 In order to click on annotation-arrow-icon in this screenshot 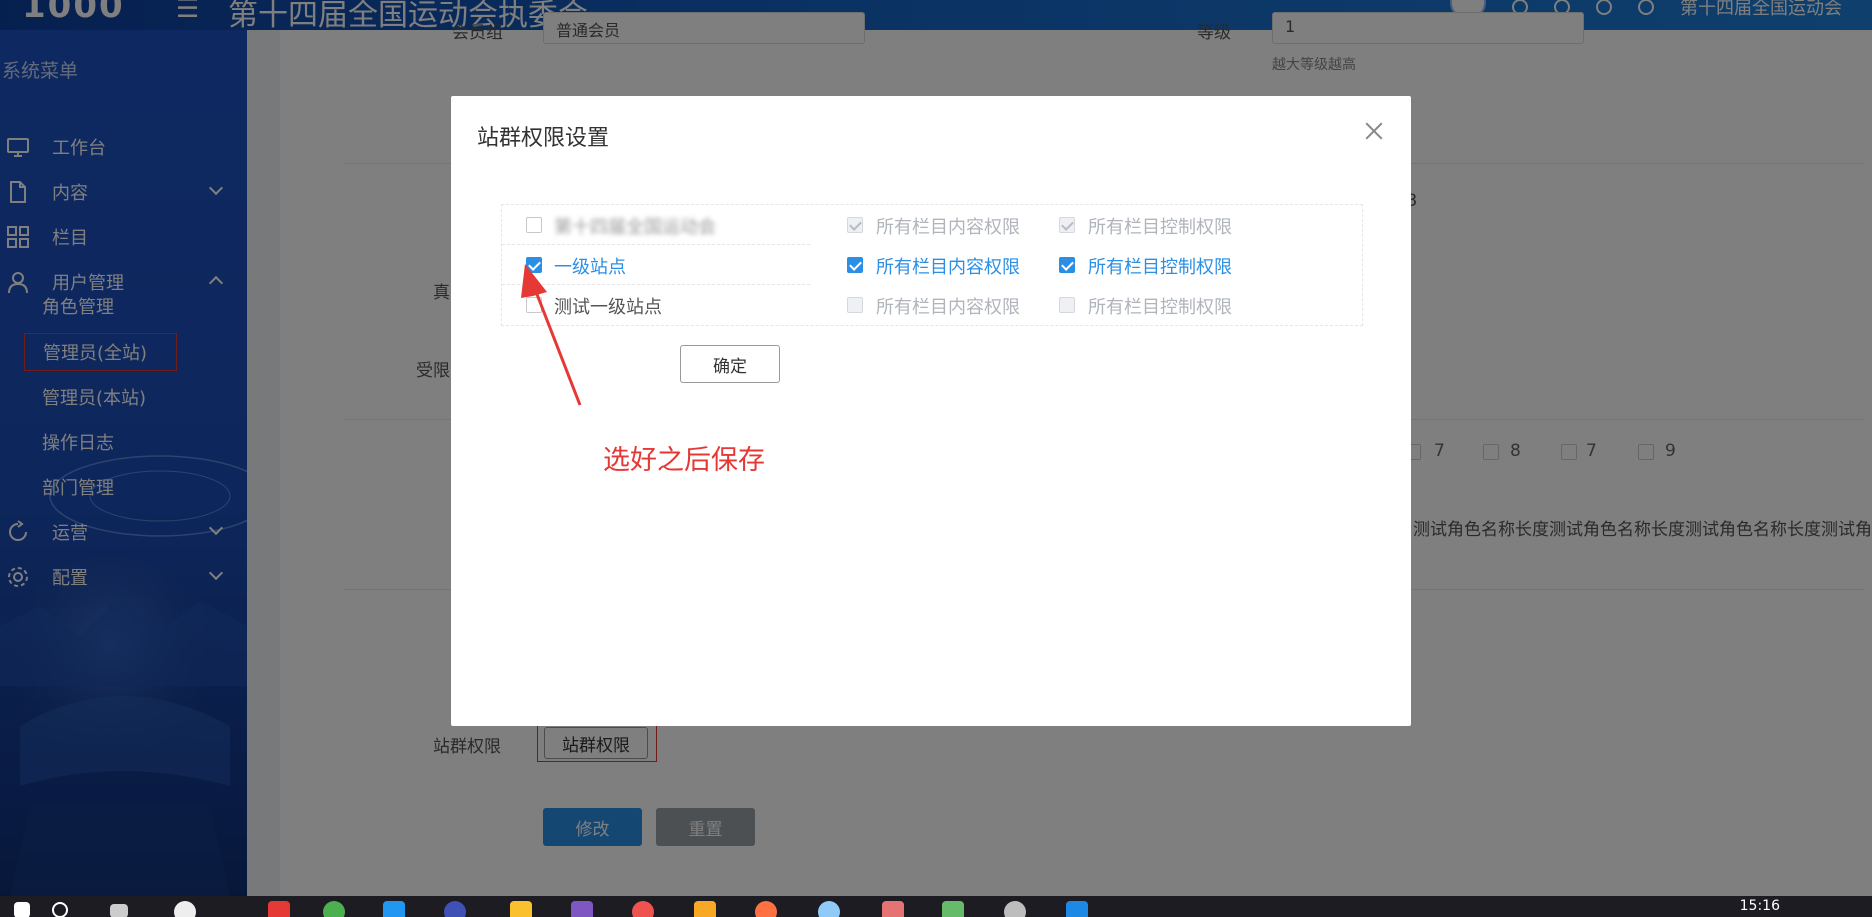, I will do `click(551, 335)`.